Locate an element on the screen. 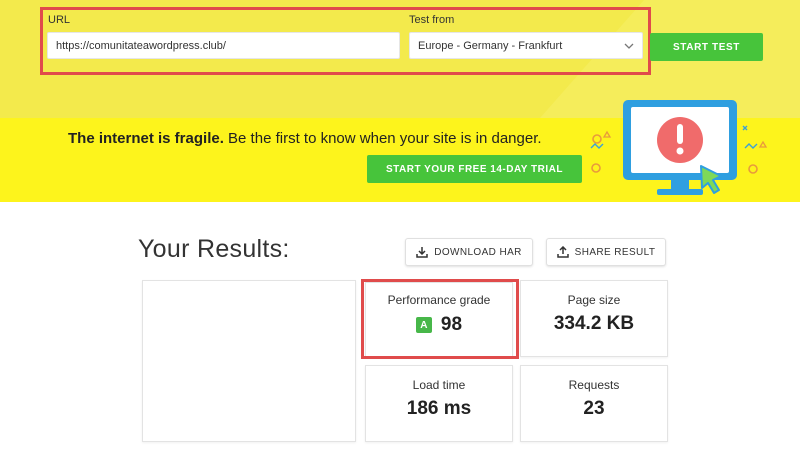  share-icon is located at coordinates (562, 252).